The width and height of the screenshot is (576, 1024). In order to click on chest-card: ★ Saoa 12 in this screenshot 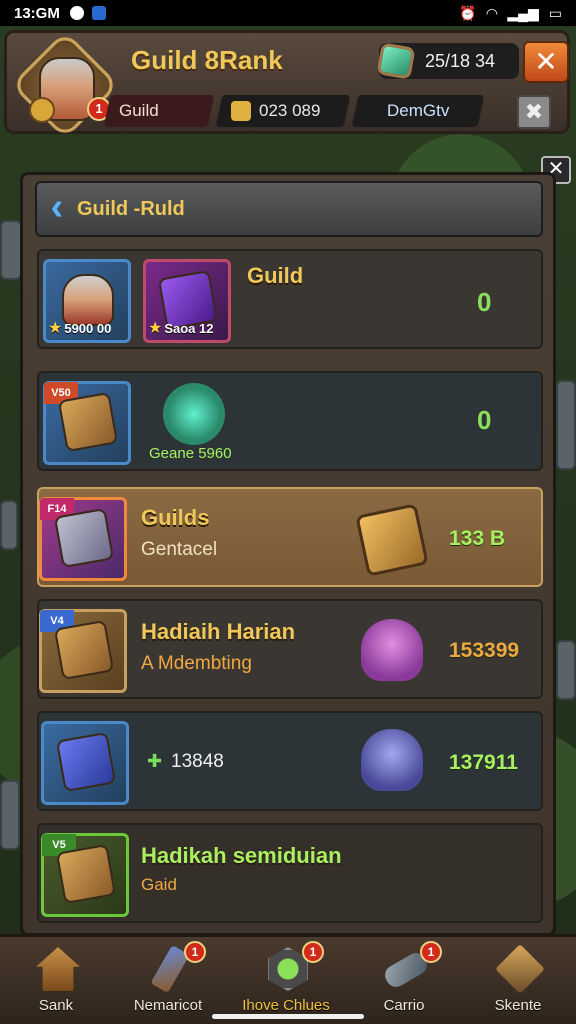, I will do `click(187, 301)`.